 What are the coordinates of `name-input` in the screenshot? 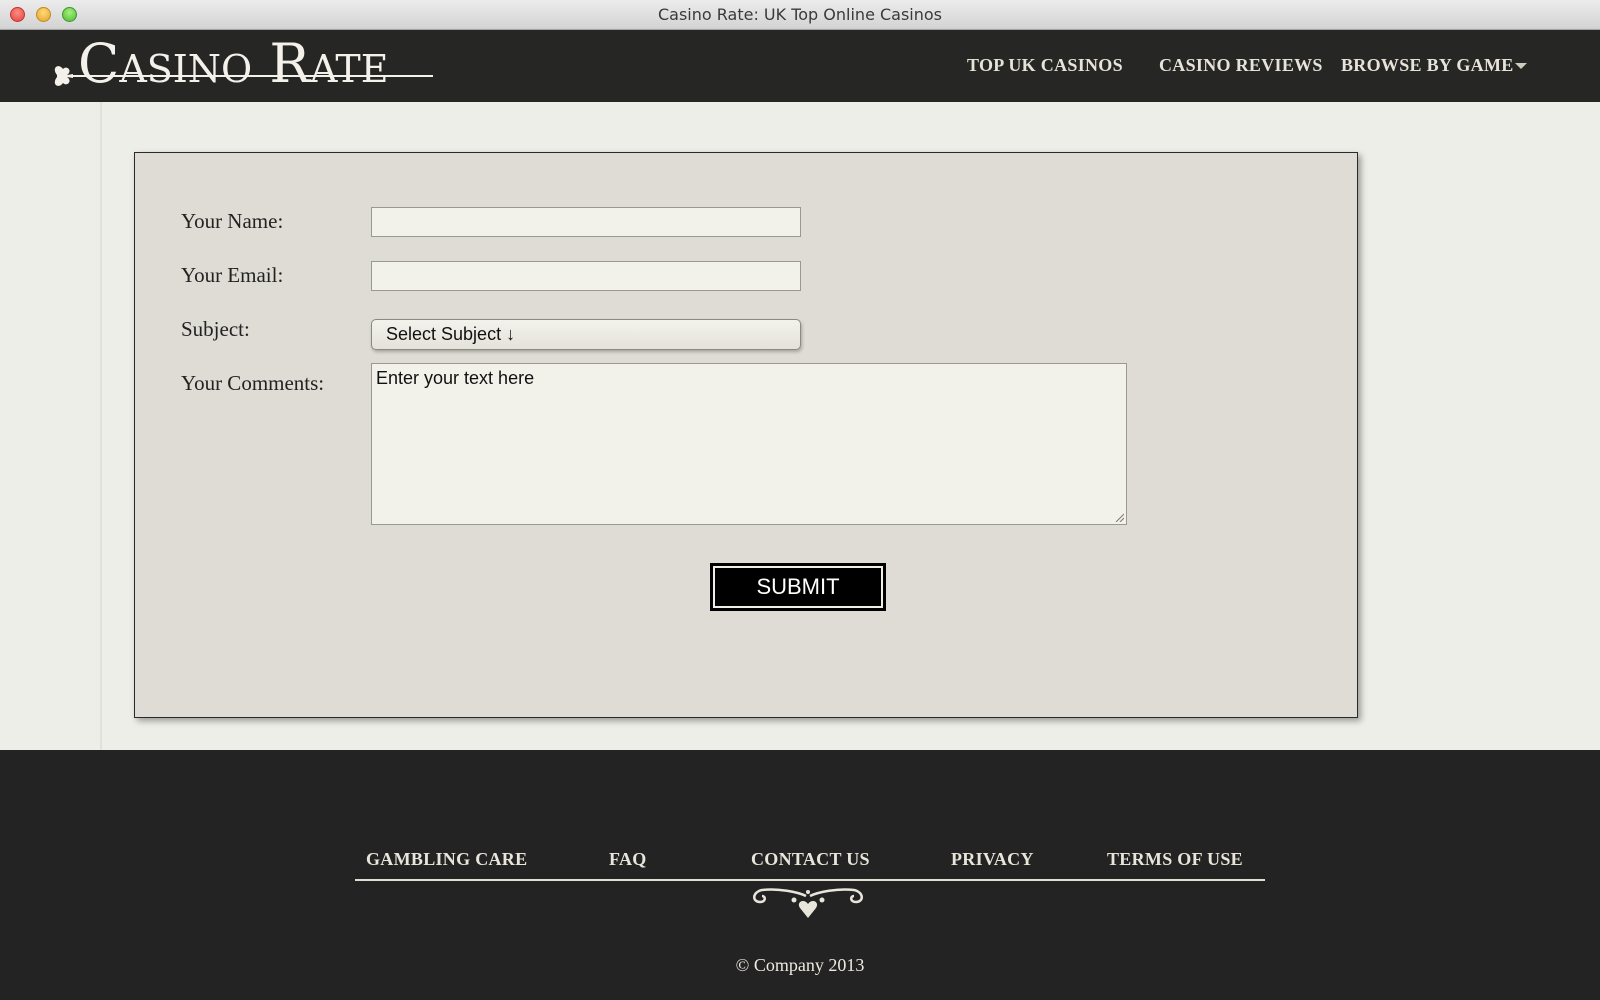 It's located at (586, 222).